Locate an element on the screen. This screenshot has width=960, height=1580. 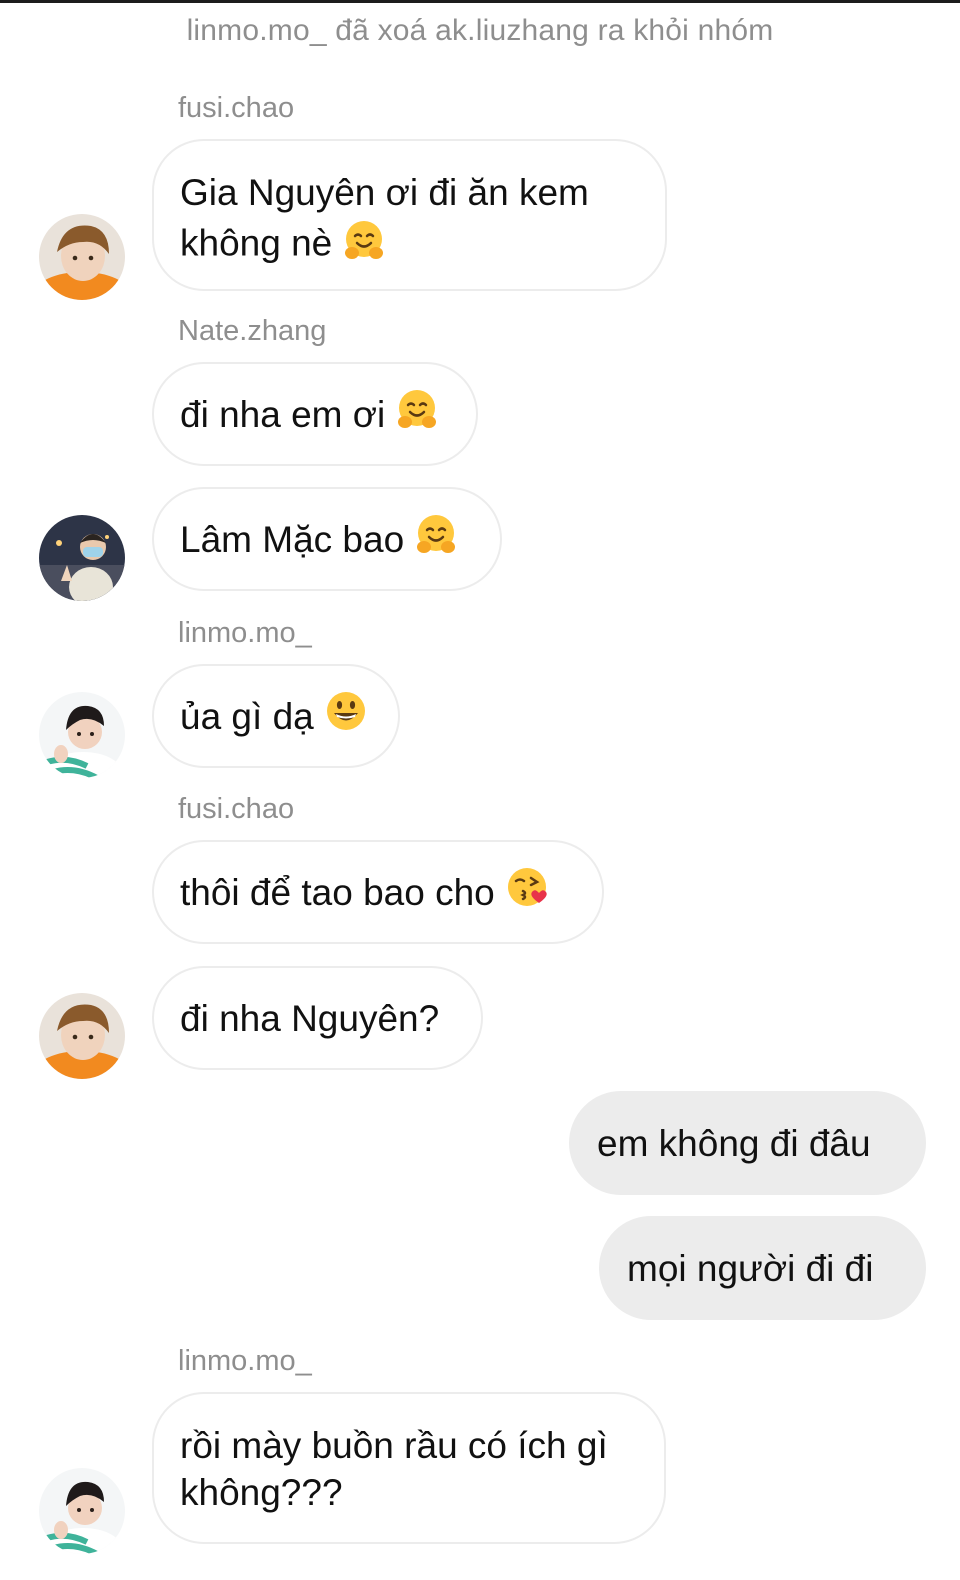
message-bubble: đi nha em ơi is located at coordinates (315, 414).